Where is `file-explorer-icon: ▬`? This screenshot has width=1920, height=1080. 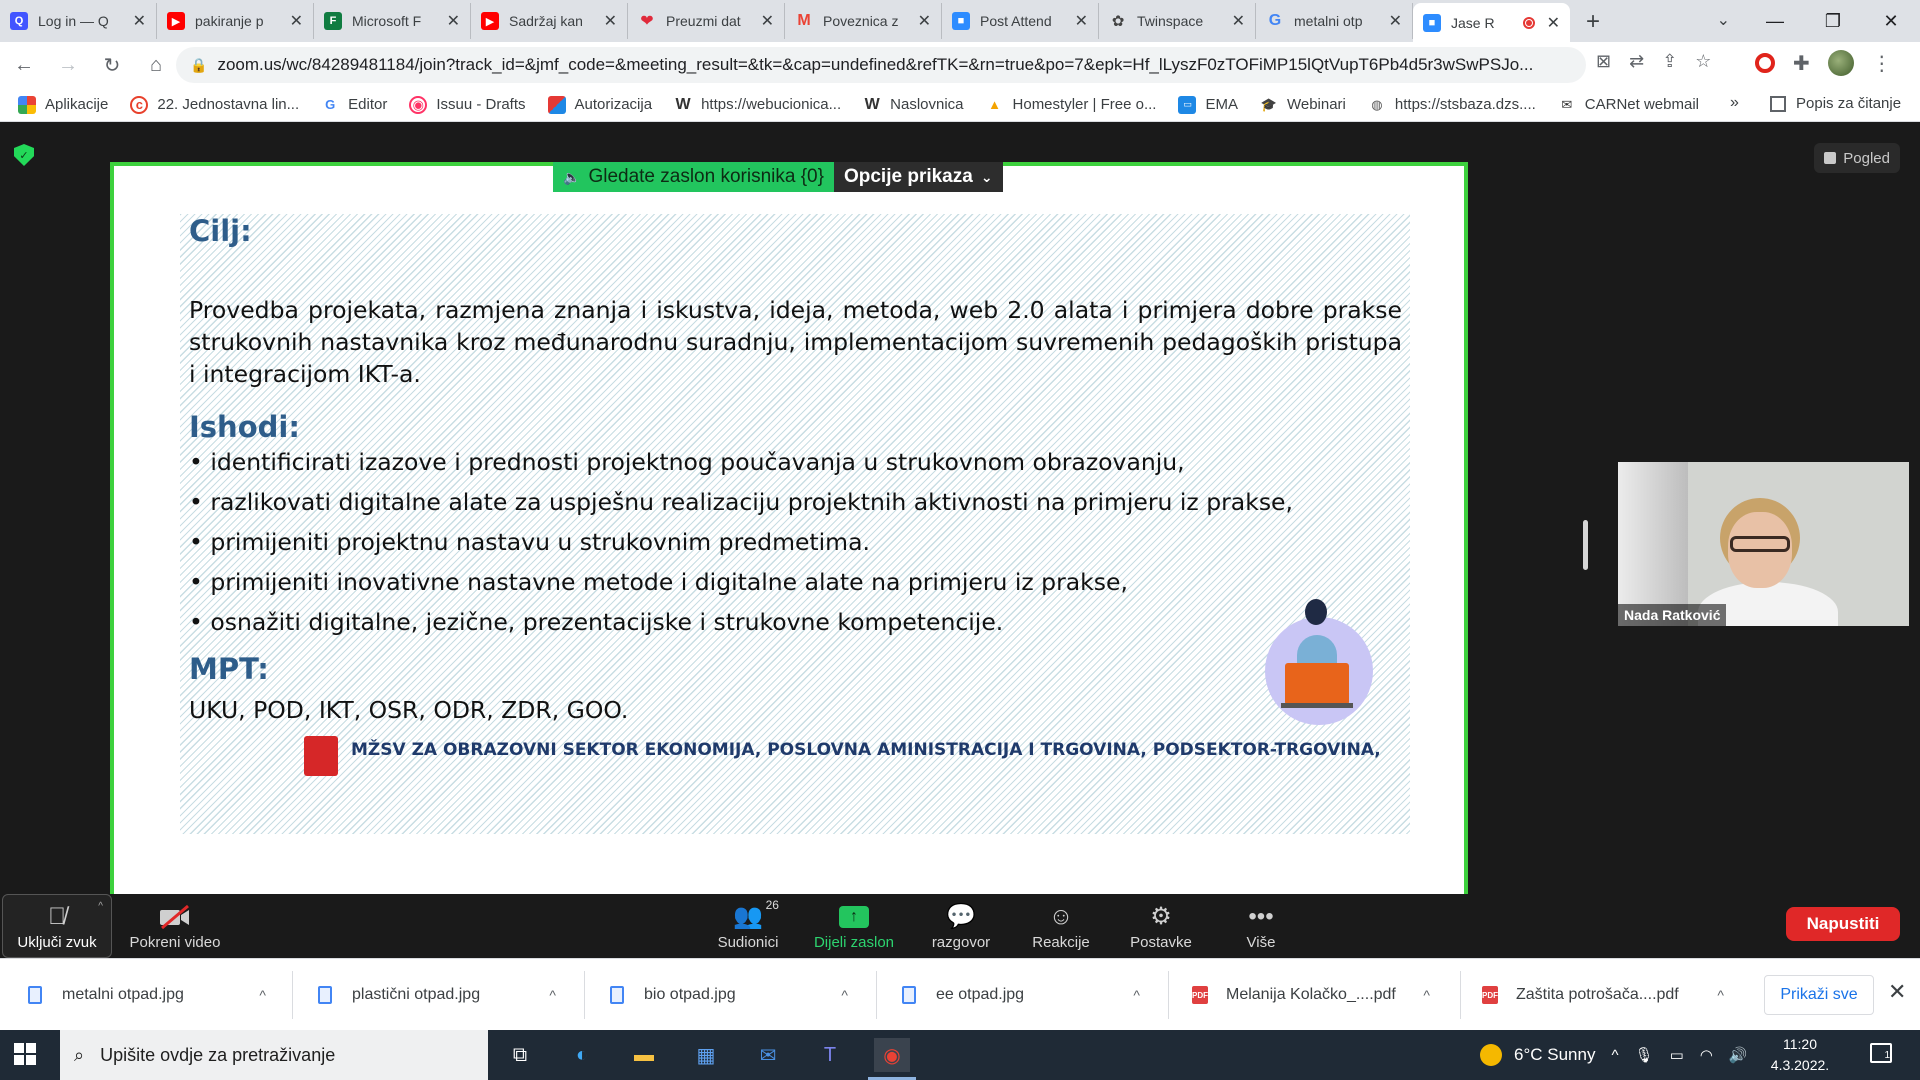 file-explorer-icon: ▬ is located at coordinates (644, 1055).